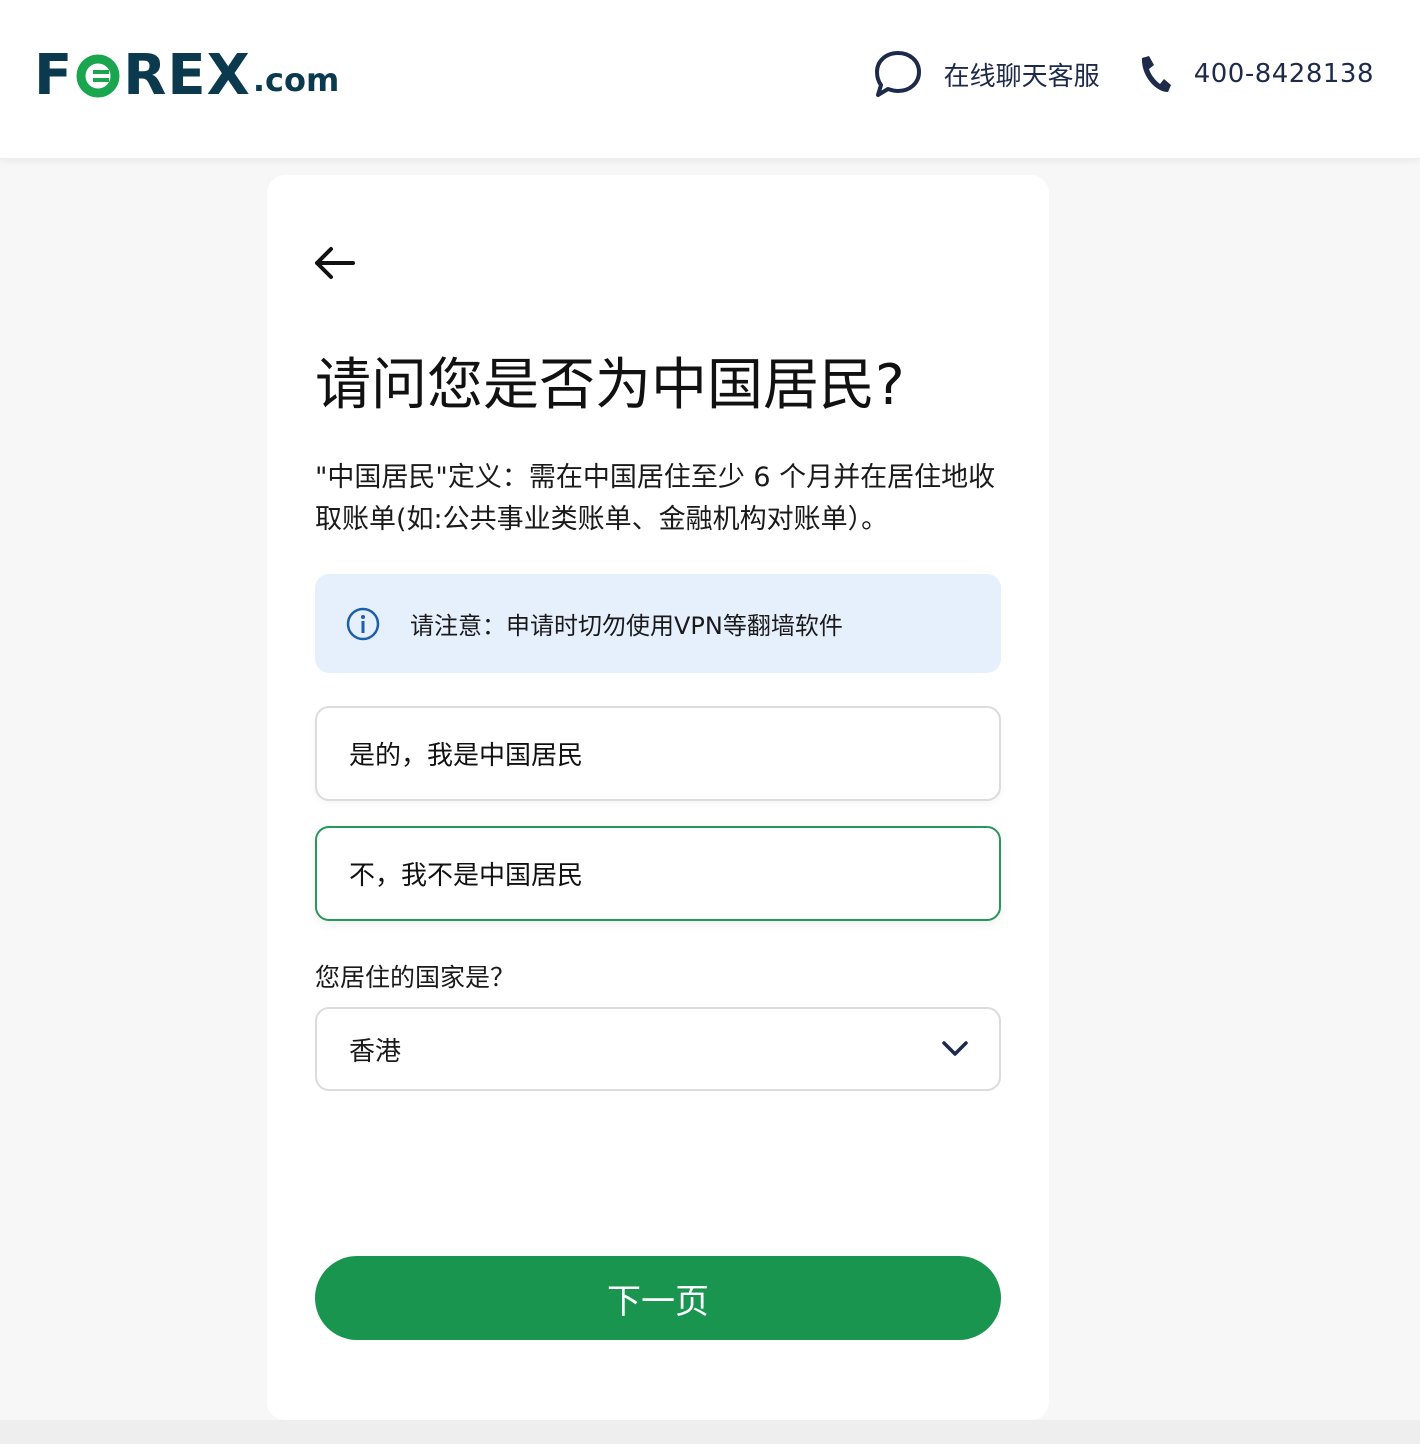  What do you see at coordinates (710, 1432) in the screenshot?
I see `page-footer-strip` at bounding box center [710, 1432].